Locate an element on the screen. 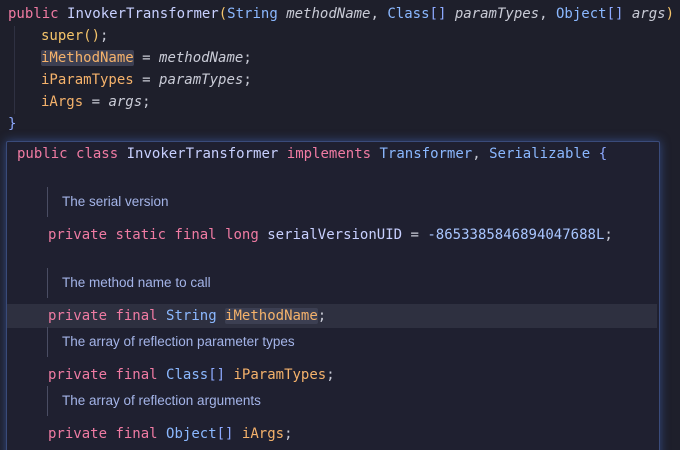 Image resolution: width=680 pixels, height=450 pixels. doc-comment-serial-version: The serial version is located at coordinates (108, 202).